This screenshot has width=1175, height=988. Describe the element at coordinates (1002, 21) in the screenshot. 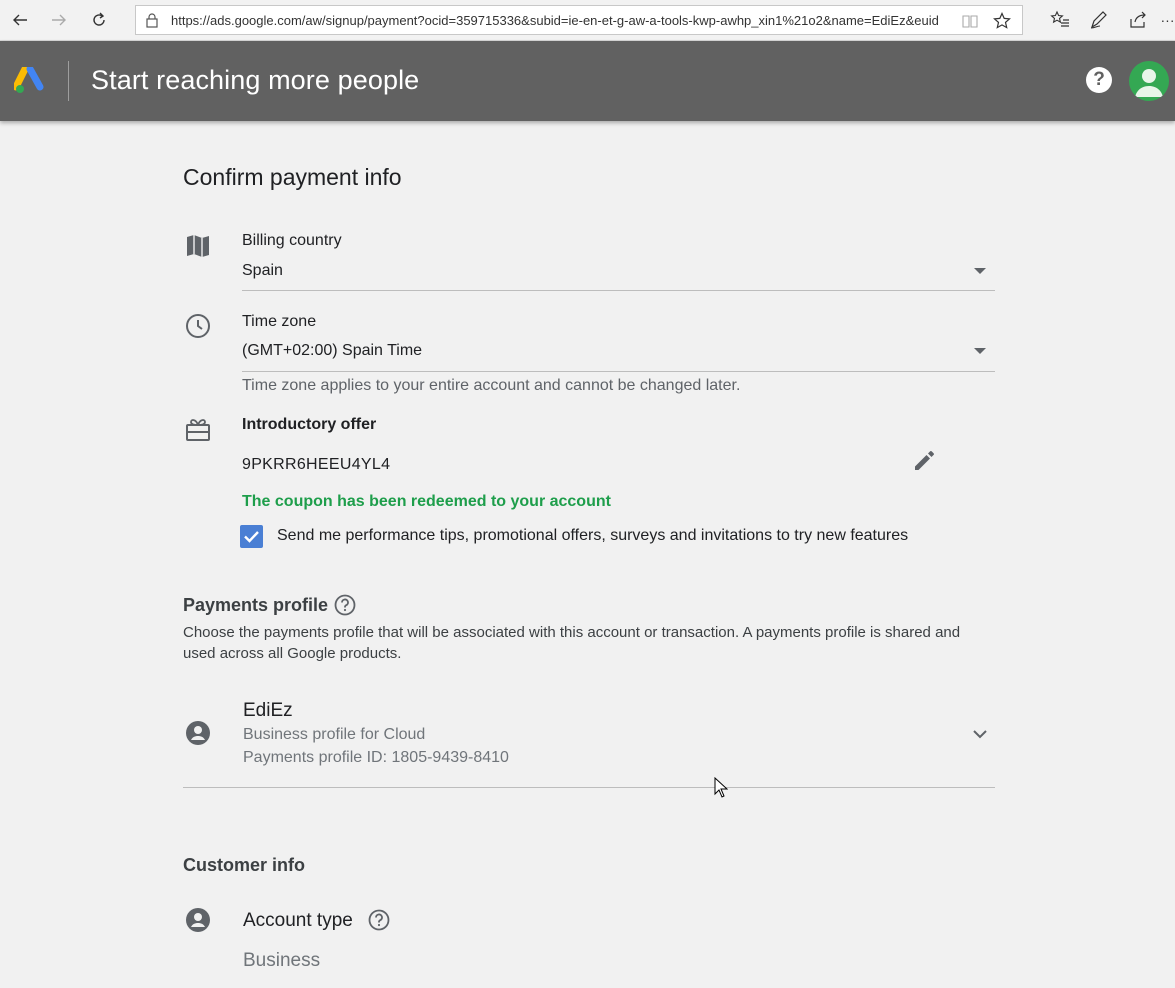

I see `favorite-star-icon` at that location.